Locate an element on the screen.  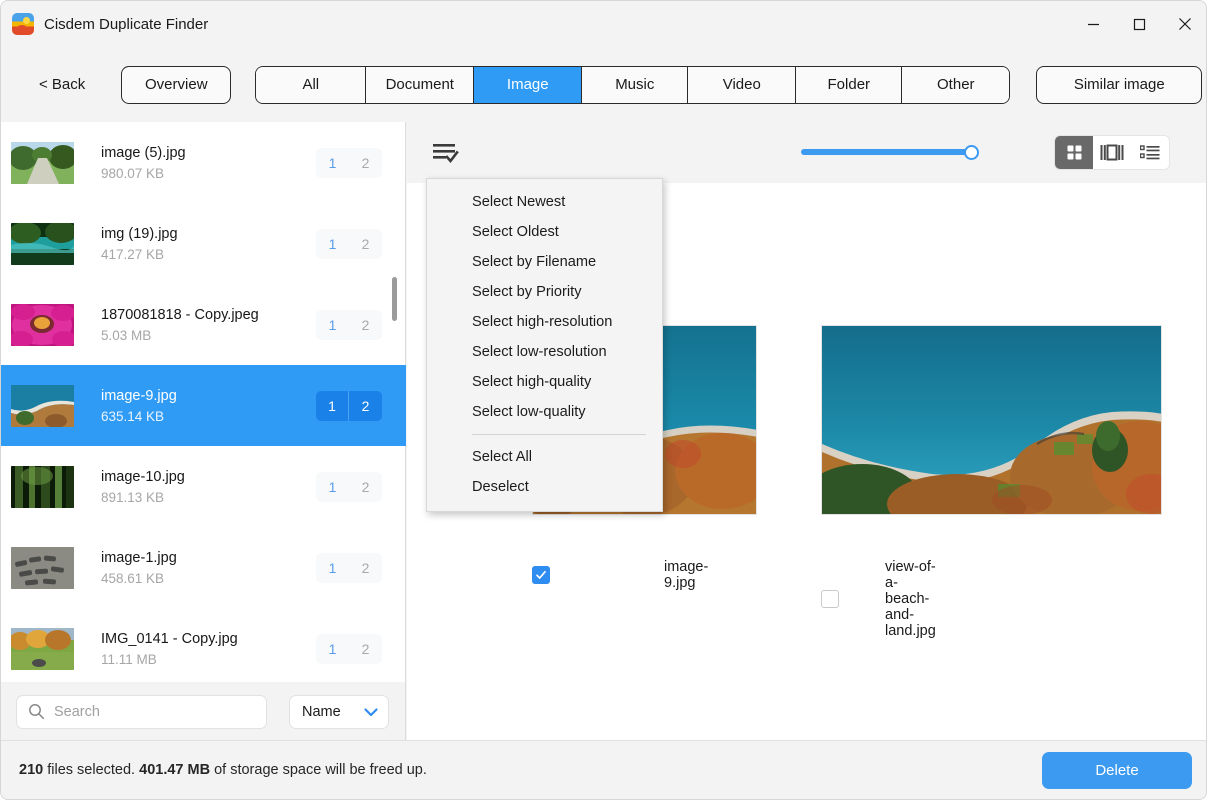
selected-file-count: 210 is located at coordinates (31, 770).